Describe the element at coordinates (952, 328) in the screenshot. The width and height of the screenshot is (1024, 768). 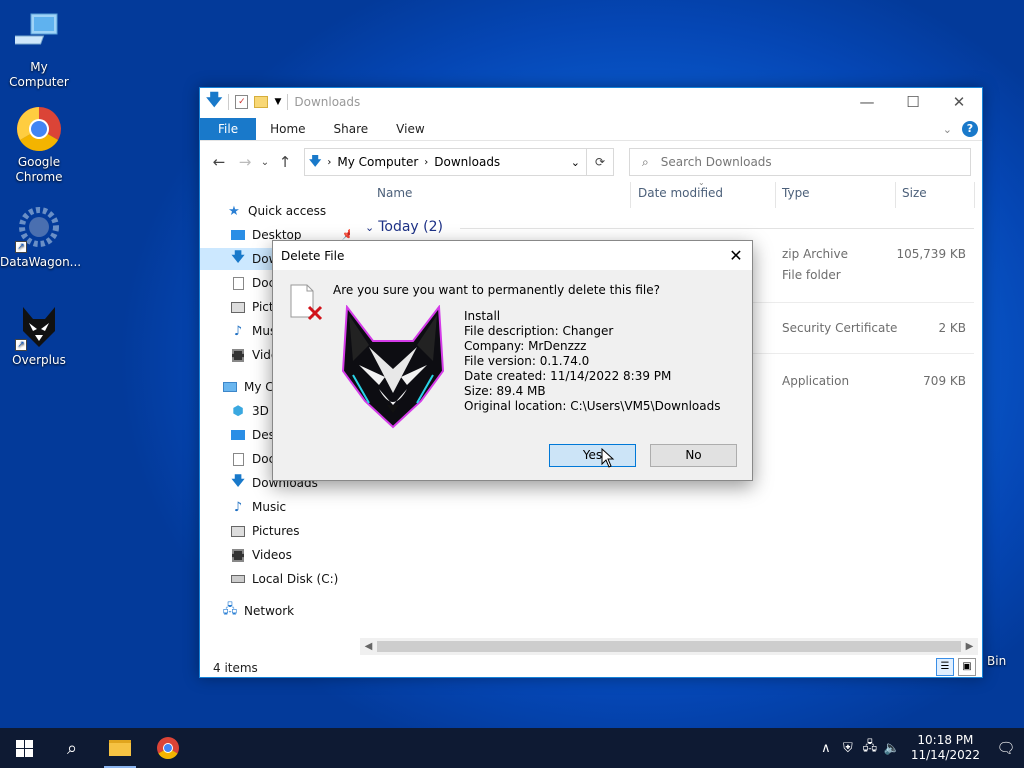
I see `row-size: 2 KB` at that location.